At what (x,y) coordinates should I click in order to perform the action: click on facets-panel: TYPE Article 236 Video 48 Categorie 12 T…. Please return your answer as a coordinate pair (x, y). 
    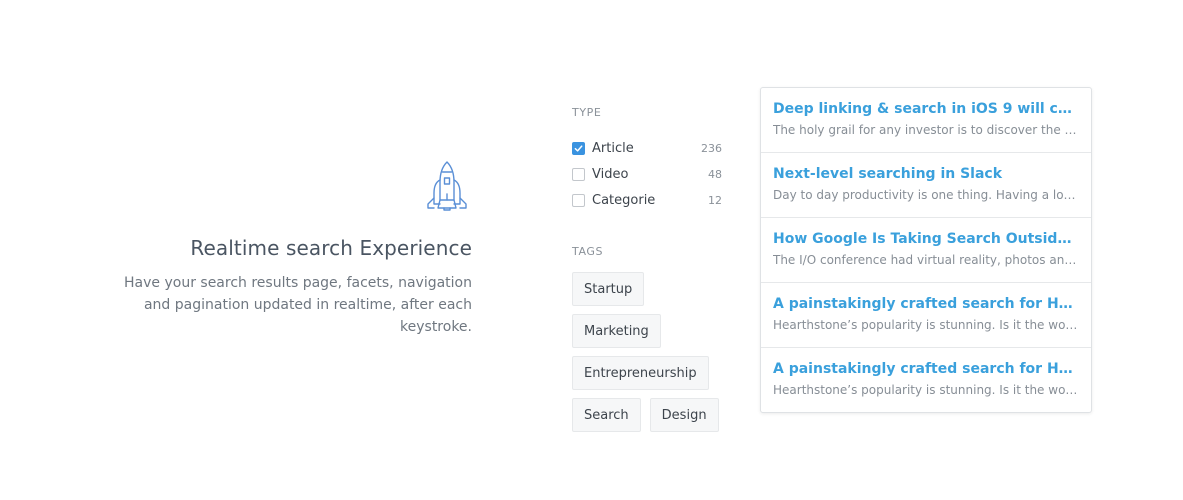
    Looking at the image, I should click on (652, 273).